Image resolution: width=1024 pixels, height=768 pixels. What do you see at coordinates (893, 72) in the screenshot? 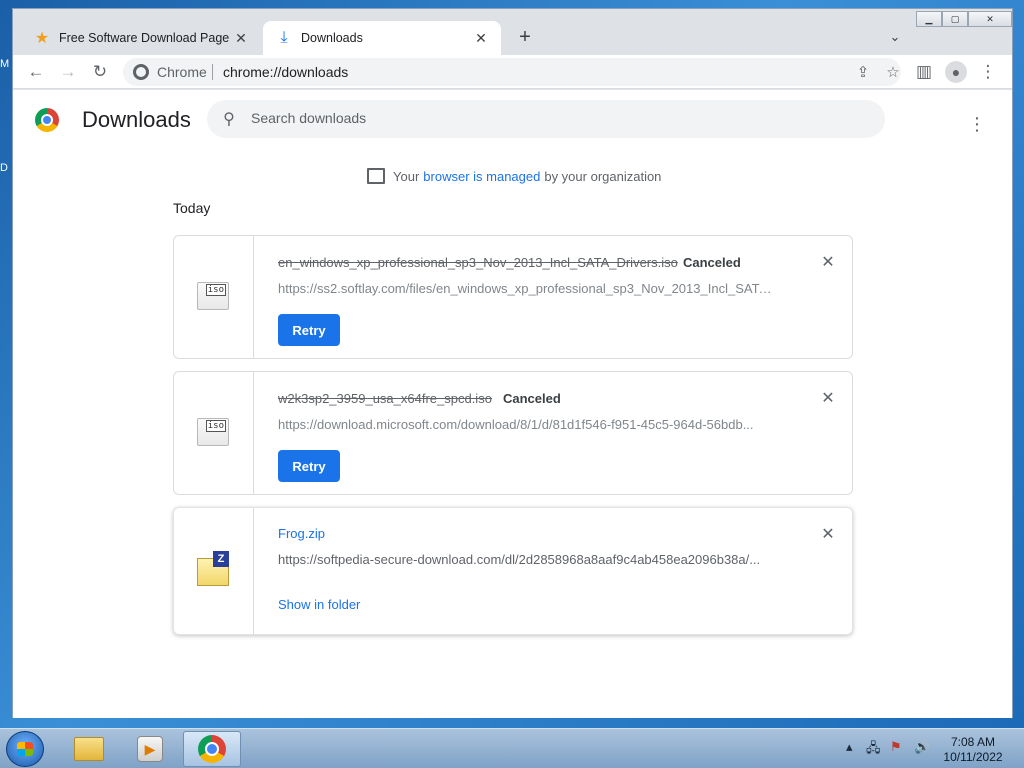
I see `bookmark-star-icon: ☆` at bounding box center [893, 72].